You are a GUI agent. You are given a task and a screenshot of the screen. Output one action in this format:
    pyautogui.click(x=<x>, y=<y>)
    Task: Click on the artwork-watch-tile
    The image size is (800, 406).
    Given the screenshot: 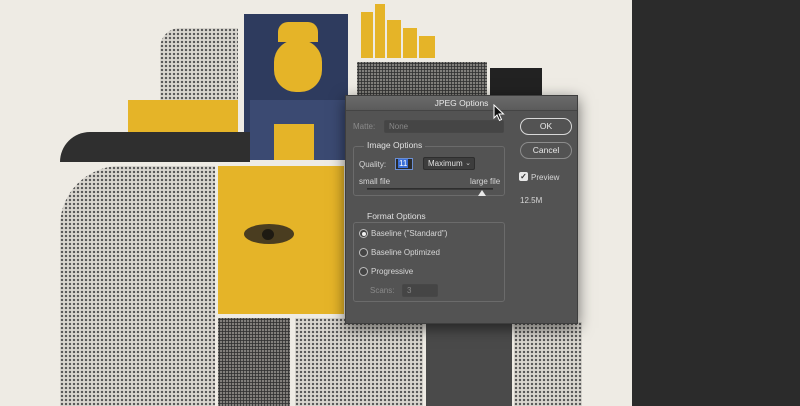 What is the action you would take?
    pyautogui.click(x=516, y=82)
    